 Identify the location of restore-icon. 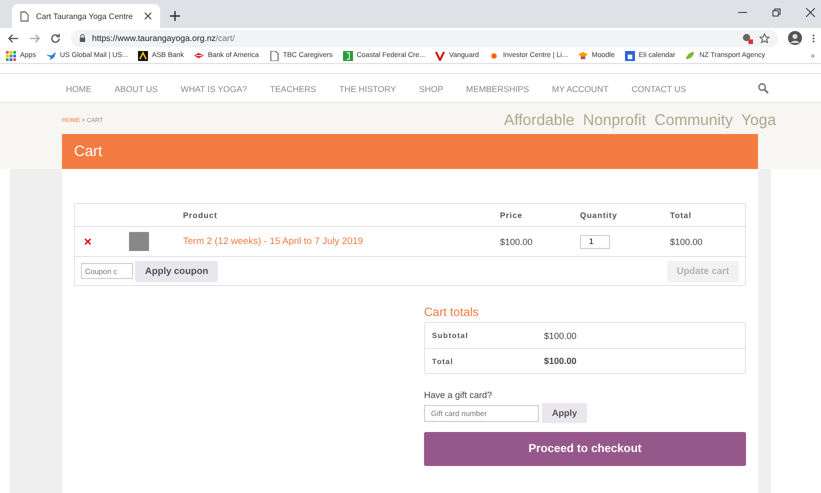
(776, 12).